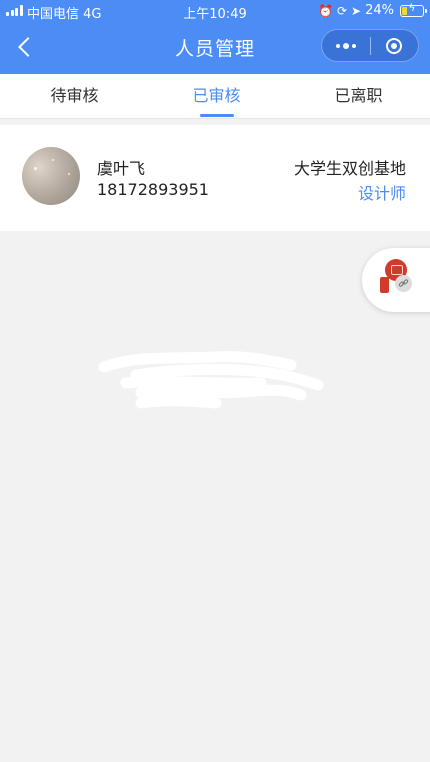  What do you see at coordinates (342, 10) in the screenshot?
I see `screen-lock-icon: ⟳` at bounding box center [342, 10].